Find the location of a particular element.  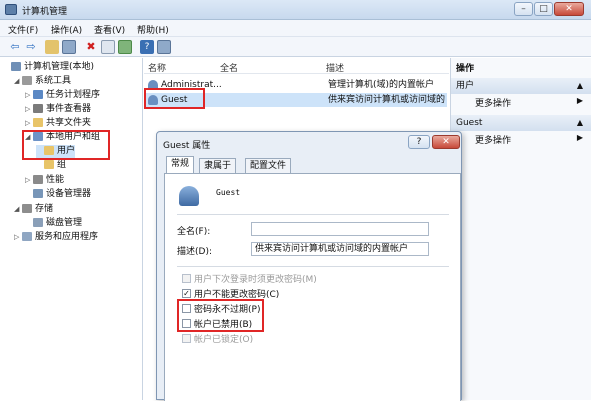

tree-node: ▷ 共享文件夹 is located at coordinates (58, 123).